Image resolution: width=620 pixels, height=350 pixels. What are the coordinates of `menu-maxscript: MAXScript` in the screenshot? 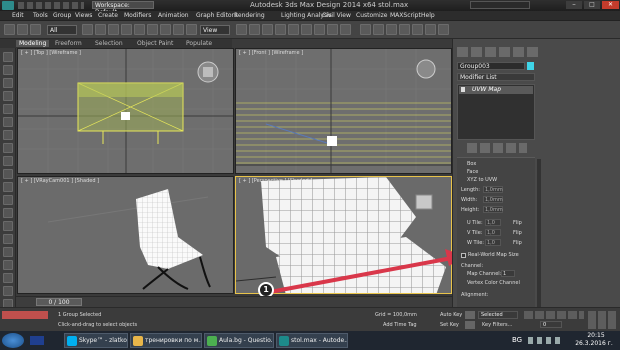 It's located at (405, 15).